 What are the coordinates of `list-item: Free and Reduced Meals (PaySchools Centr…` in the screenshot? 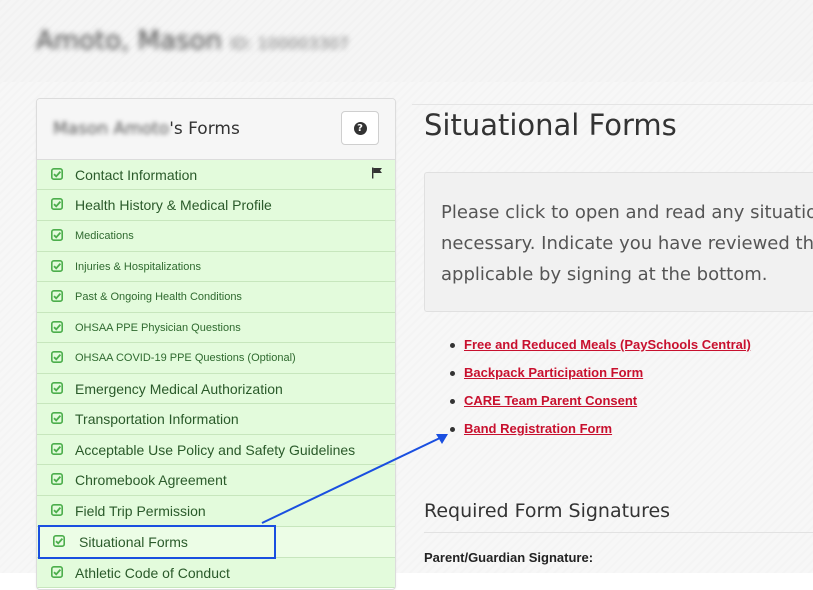 It's located at (599, 349).